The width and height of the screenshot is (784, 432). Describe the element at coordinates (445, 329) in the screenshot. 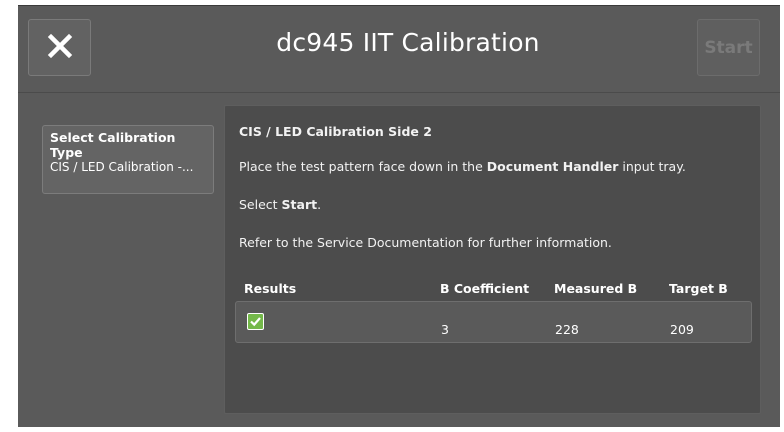

I see `b-coefficient-value: 3` at that location.